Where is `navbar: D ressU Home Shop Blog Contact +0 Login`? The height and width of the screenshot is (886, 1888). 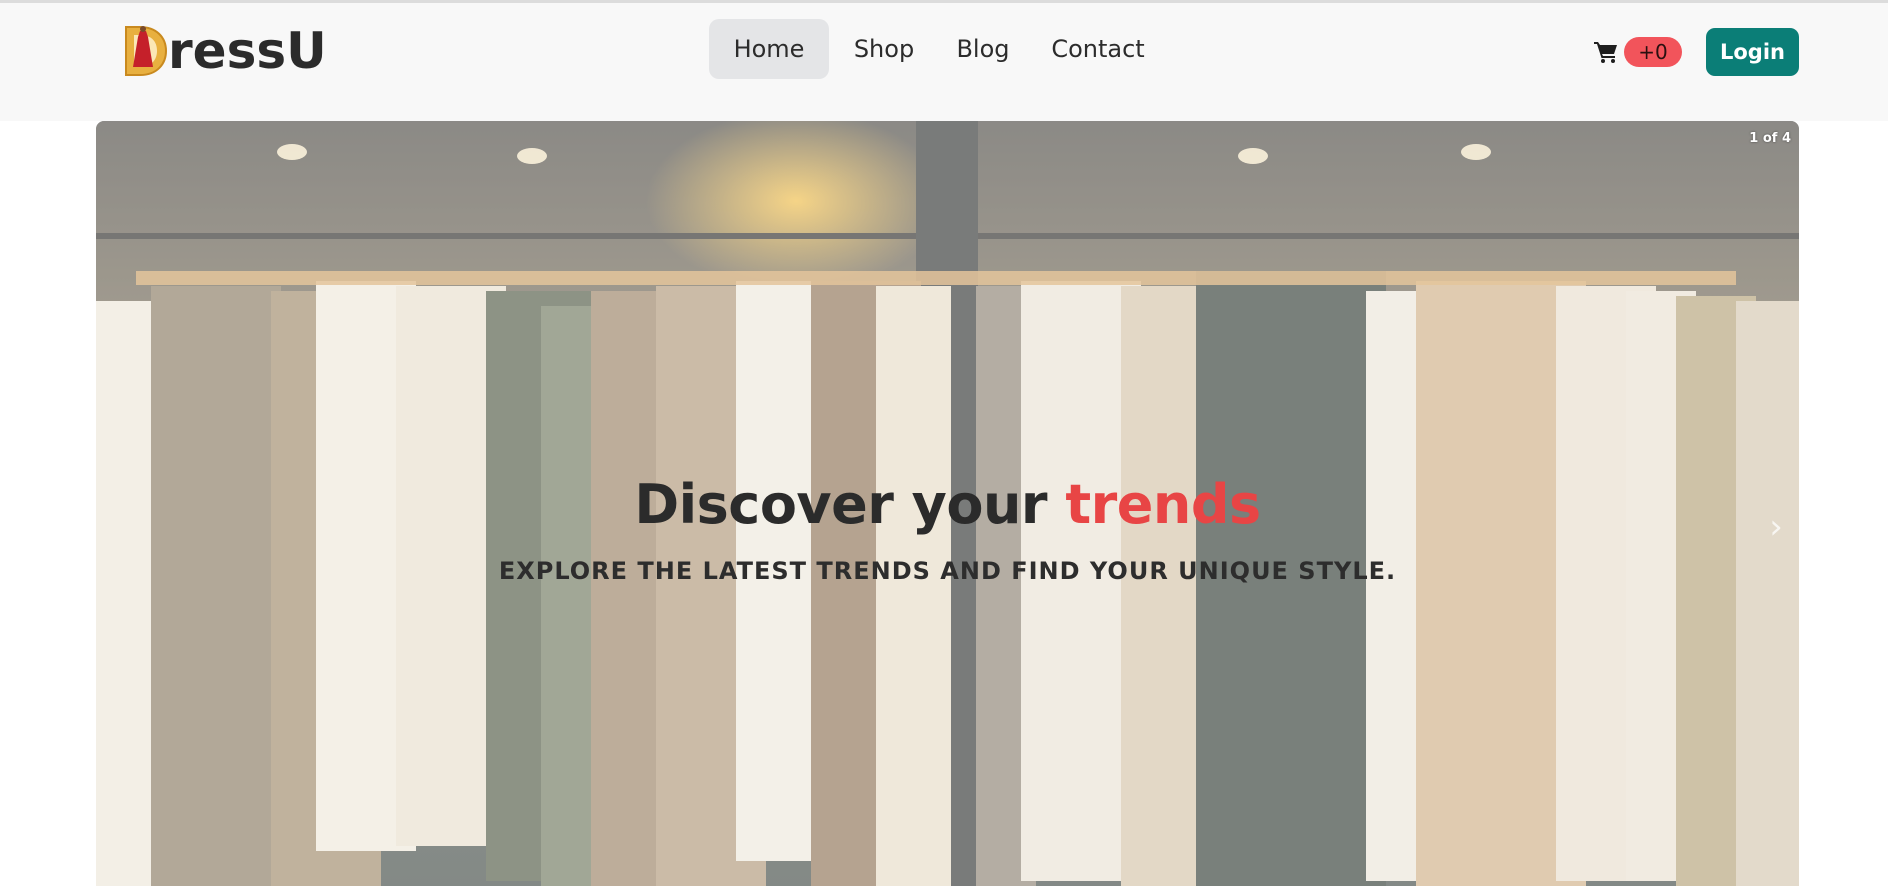 navbar: D ressU Home Shop Blog Contact +0 Login is located at coordinates (944, 62).